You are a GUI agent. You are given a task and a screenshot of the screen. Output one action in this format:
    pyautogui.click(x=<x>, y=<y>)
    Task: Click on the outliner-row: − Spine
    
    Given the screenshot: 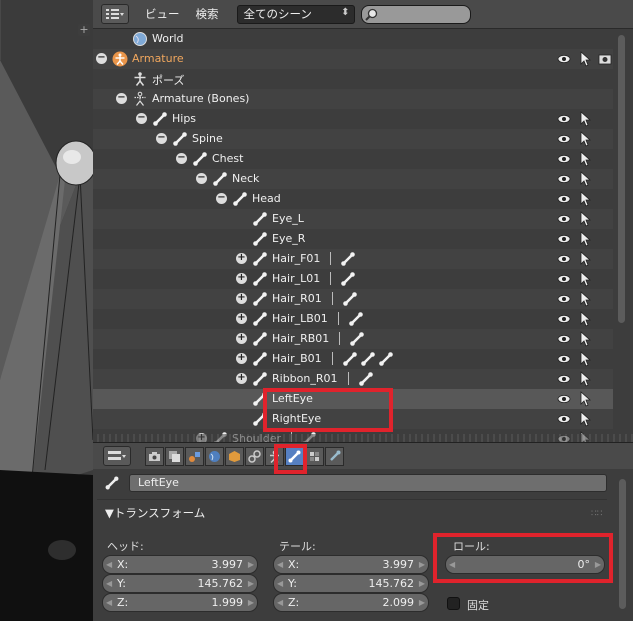 What is the action you would take?
    pyautogui.click(x=353, y=139)
    